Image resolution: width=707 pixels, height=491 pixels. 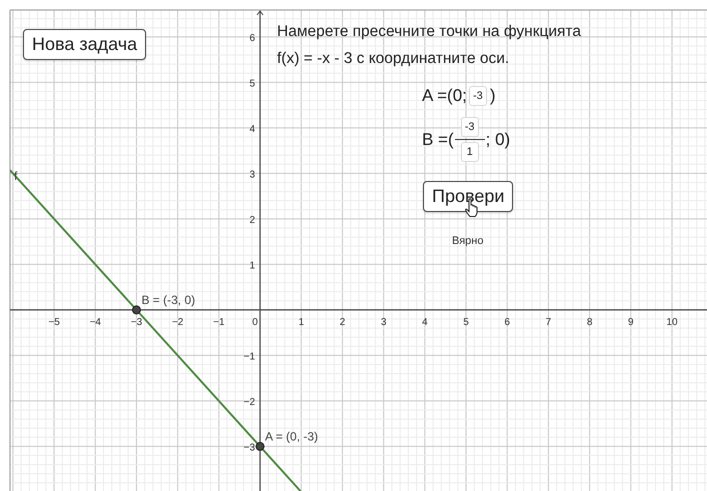 I want to click on point-label: B = (-3, 0), so click(x=168, y=299).